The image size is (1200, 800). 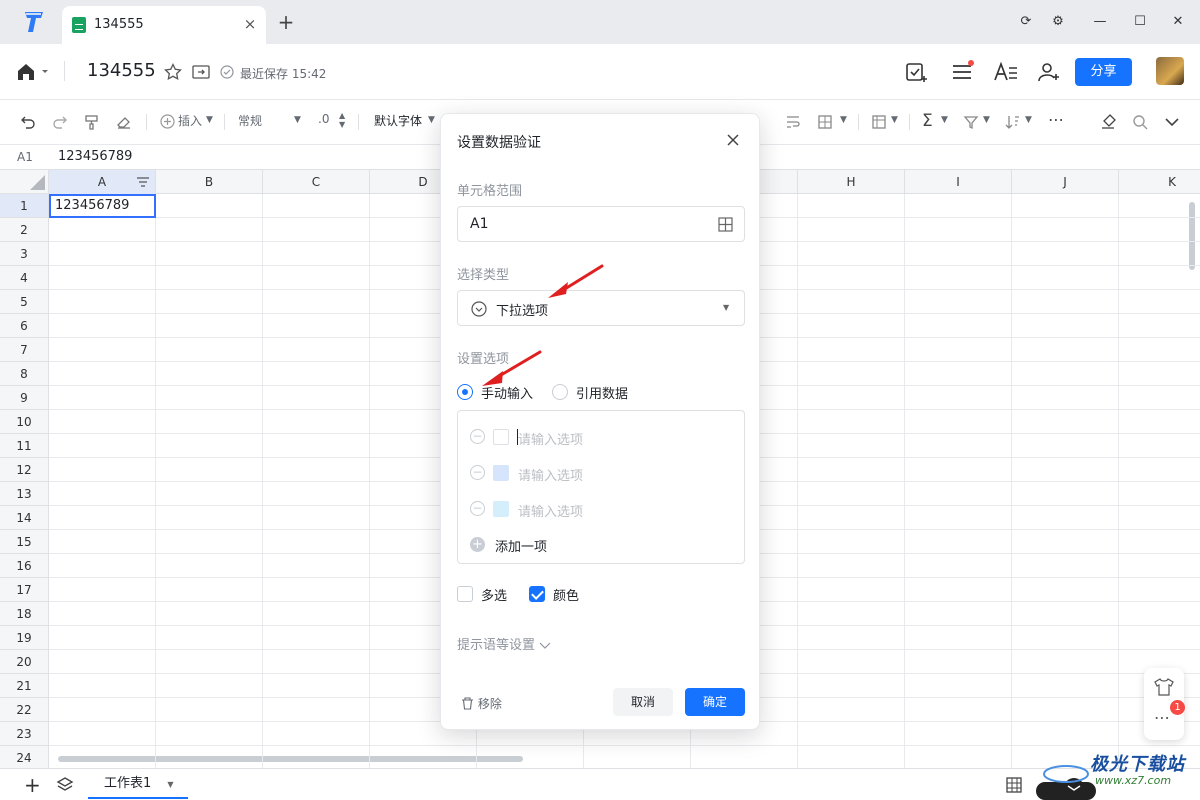 What do you see at coordinates (250, 120) in the screenshot?
I see `number-format-select: 常规` at bounding box center [250, 120].